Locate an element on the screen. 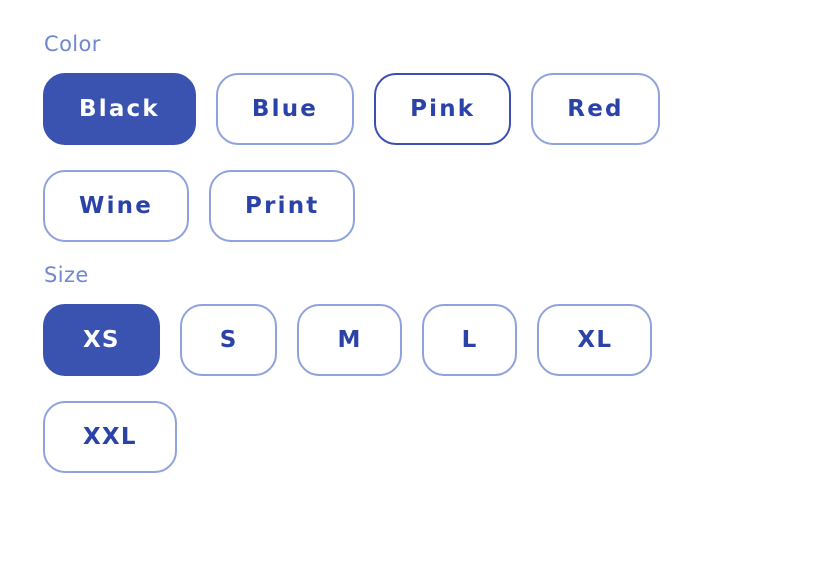 This screenshot has width=824, height=566. size-option-xxl: XXL is located at coordinates (110, 437).